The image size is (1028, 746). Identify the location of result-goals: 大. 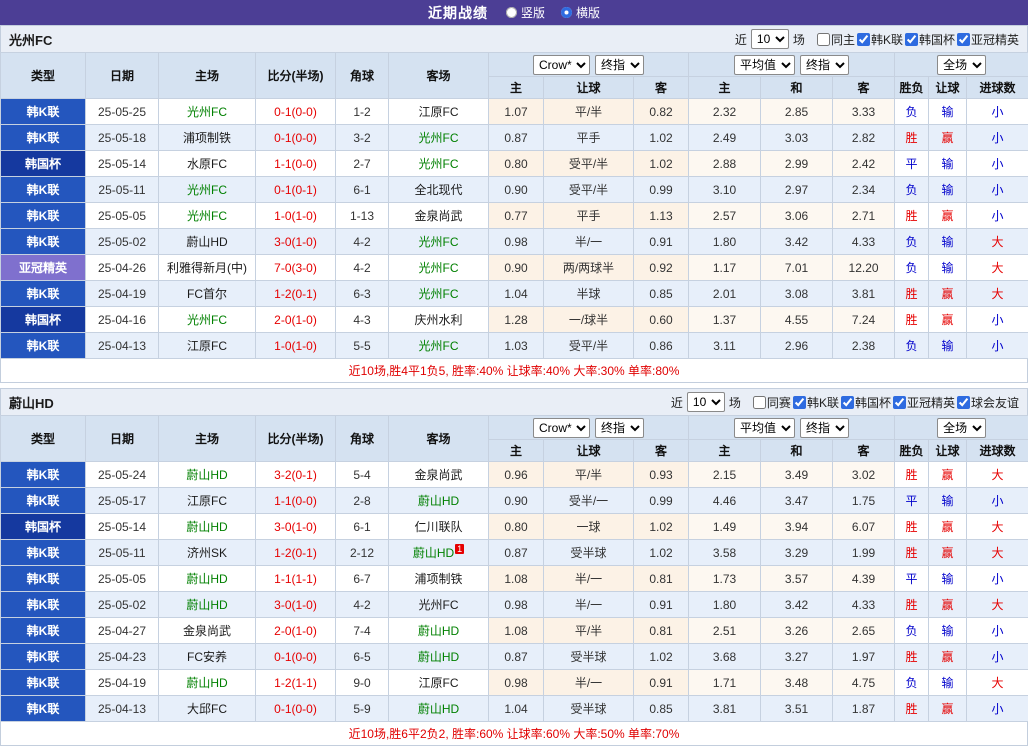
(997, 527).